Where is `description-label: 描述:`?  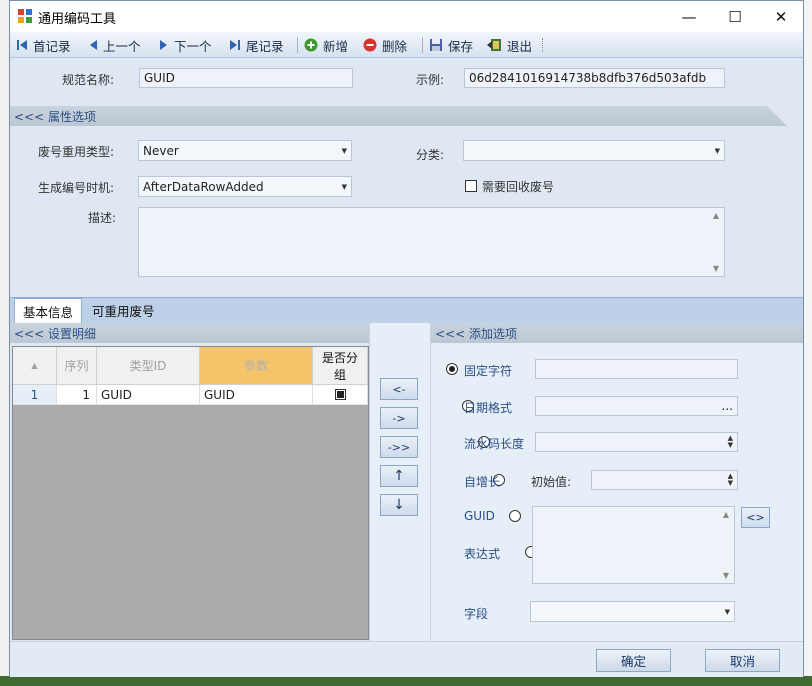 description-label: 描述: is located at coordinates (102, 218).